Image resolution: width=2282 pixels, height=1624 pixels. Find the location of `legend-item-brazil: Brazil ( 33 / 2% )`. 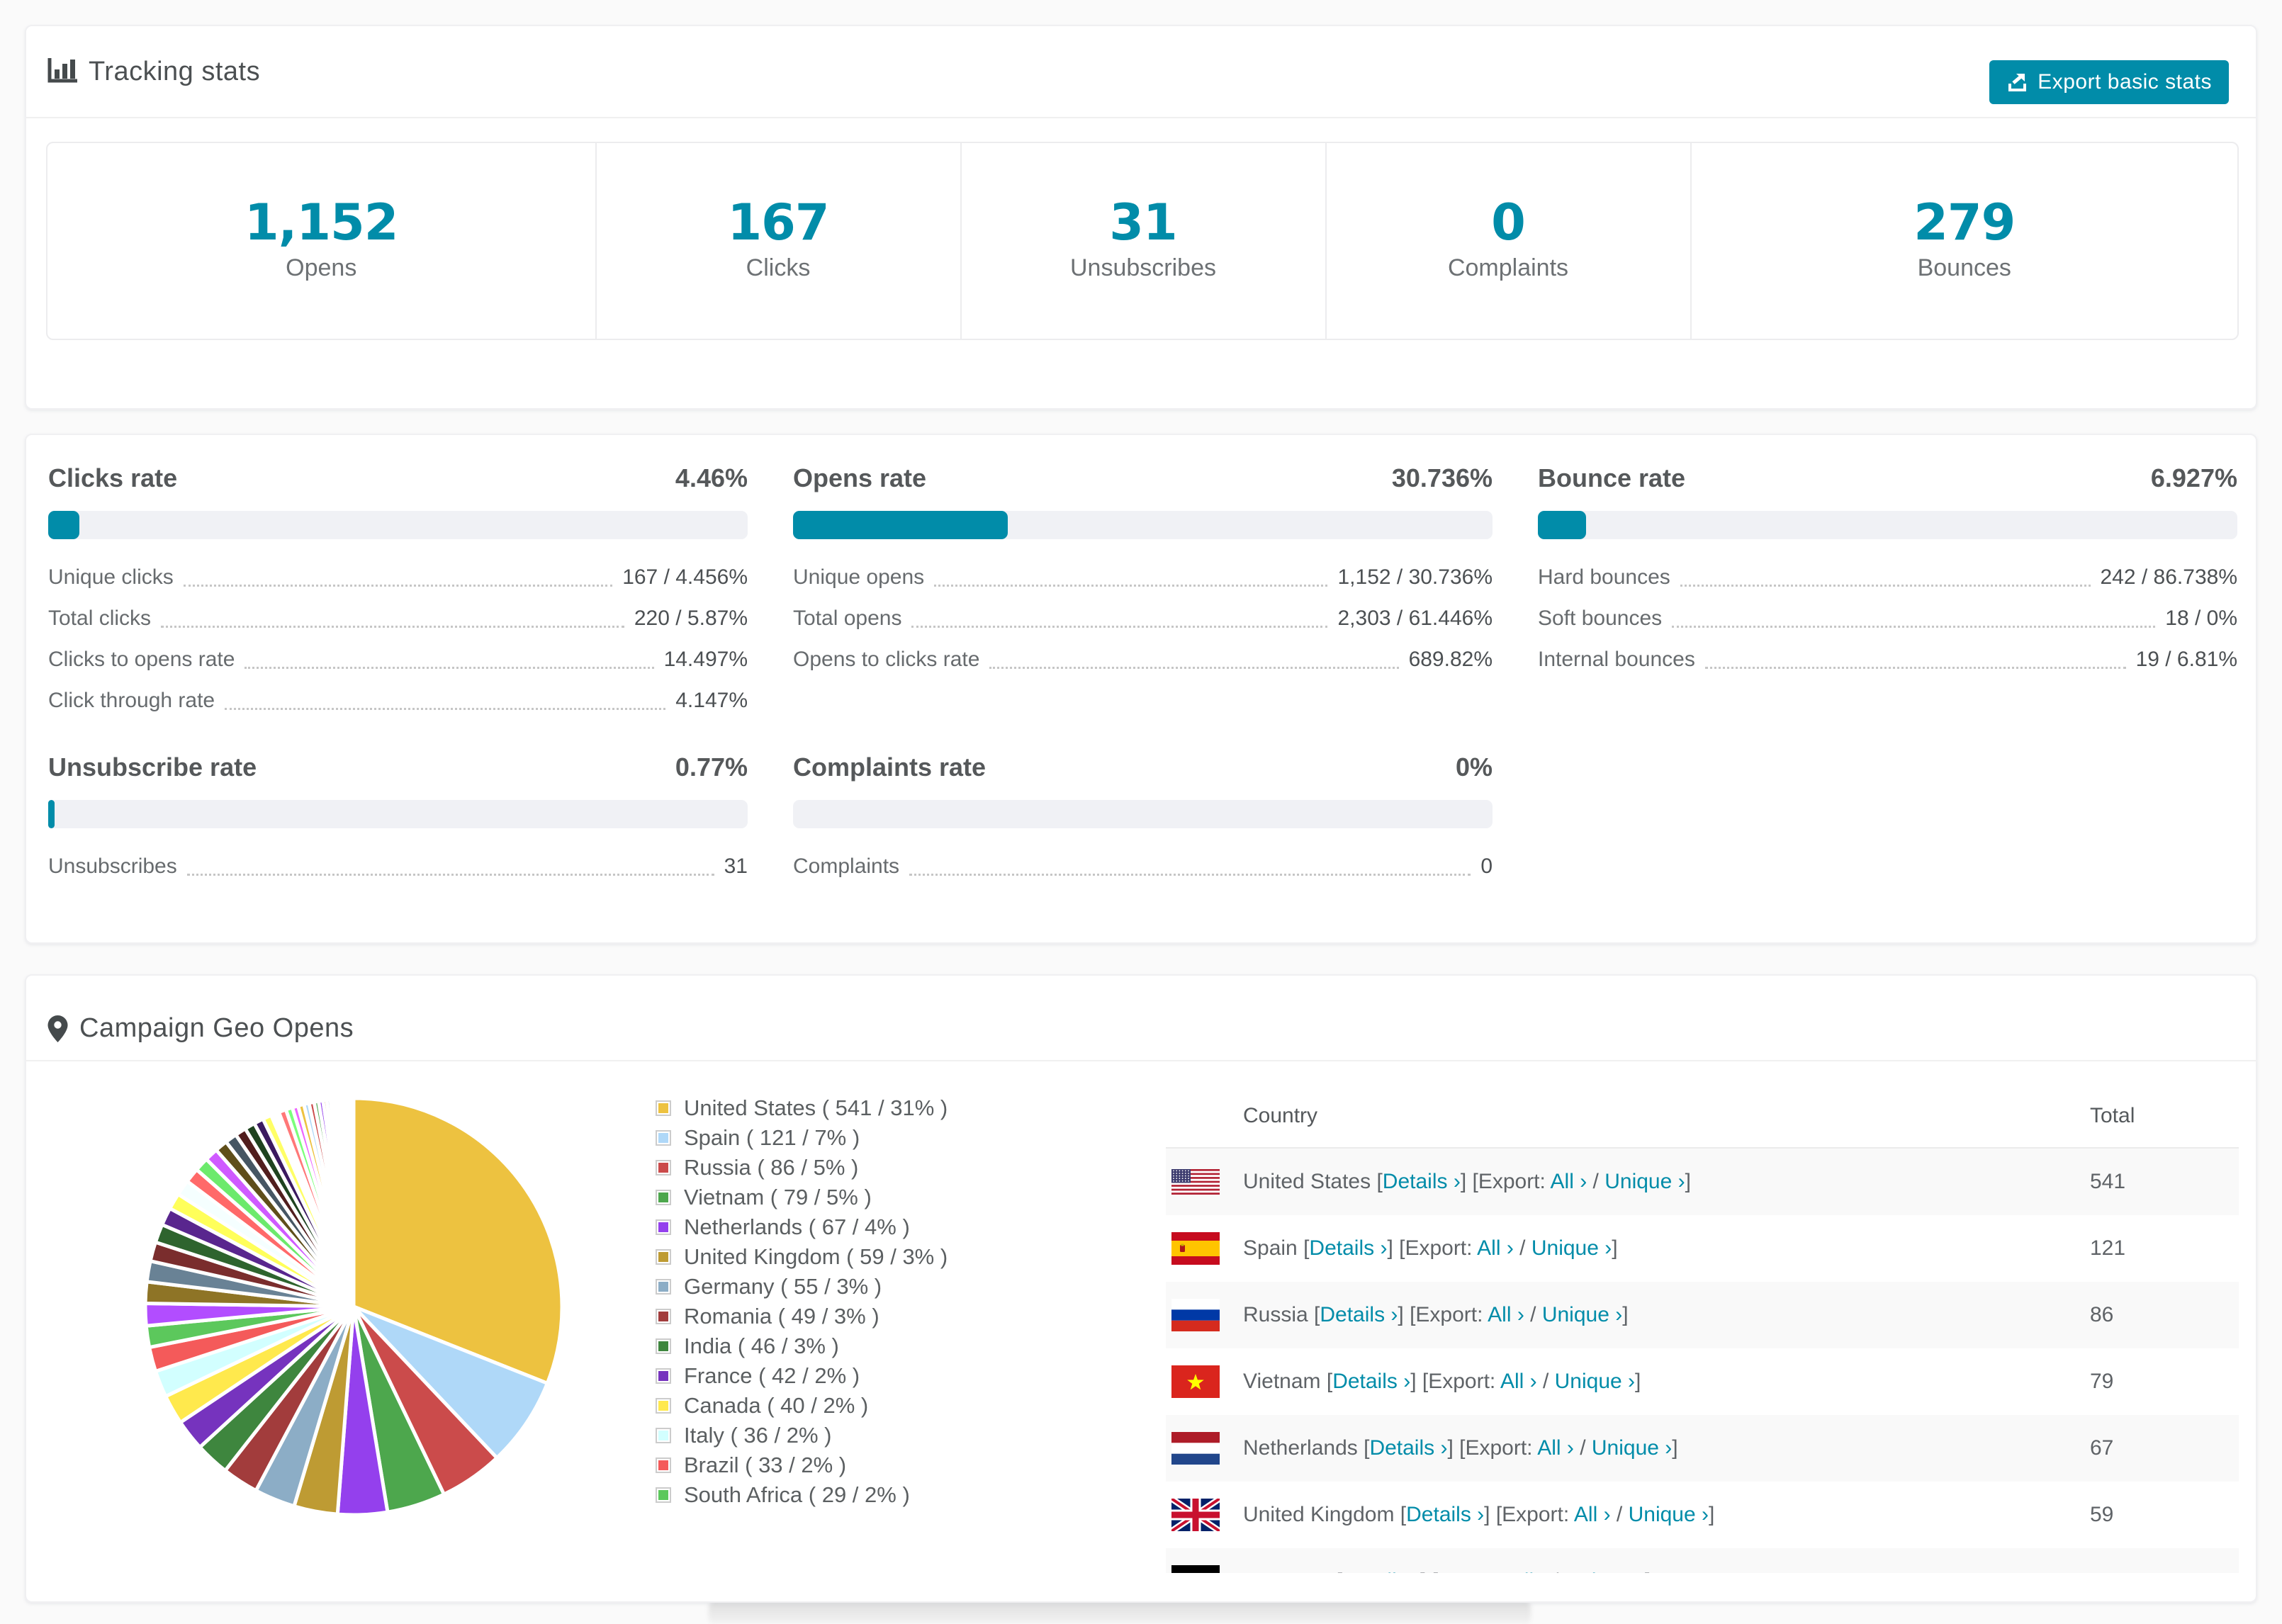

legend-item-brazil: Brazil ( 33 / 2% ) is located at coordinates (802, 1465).